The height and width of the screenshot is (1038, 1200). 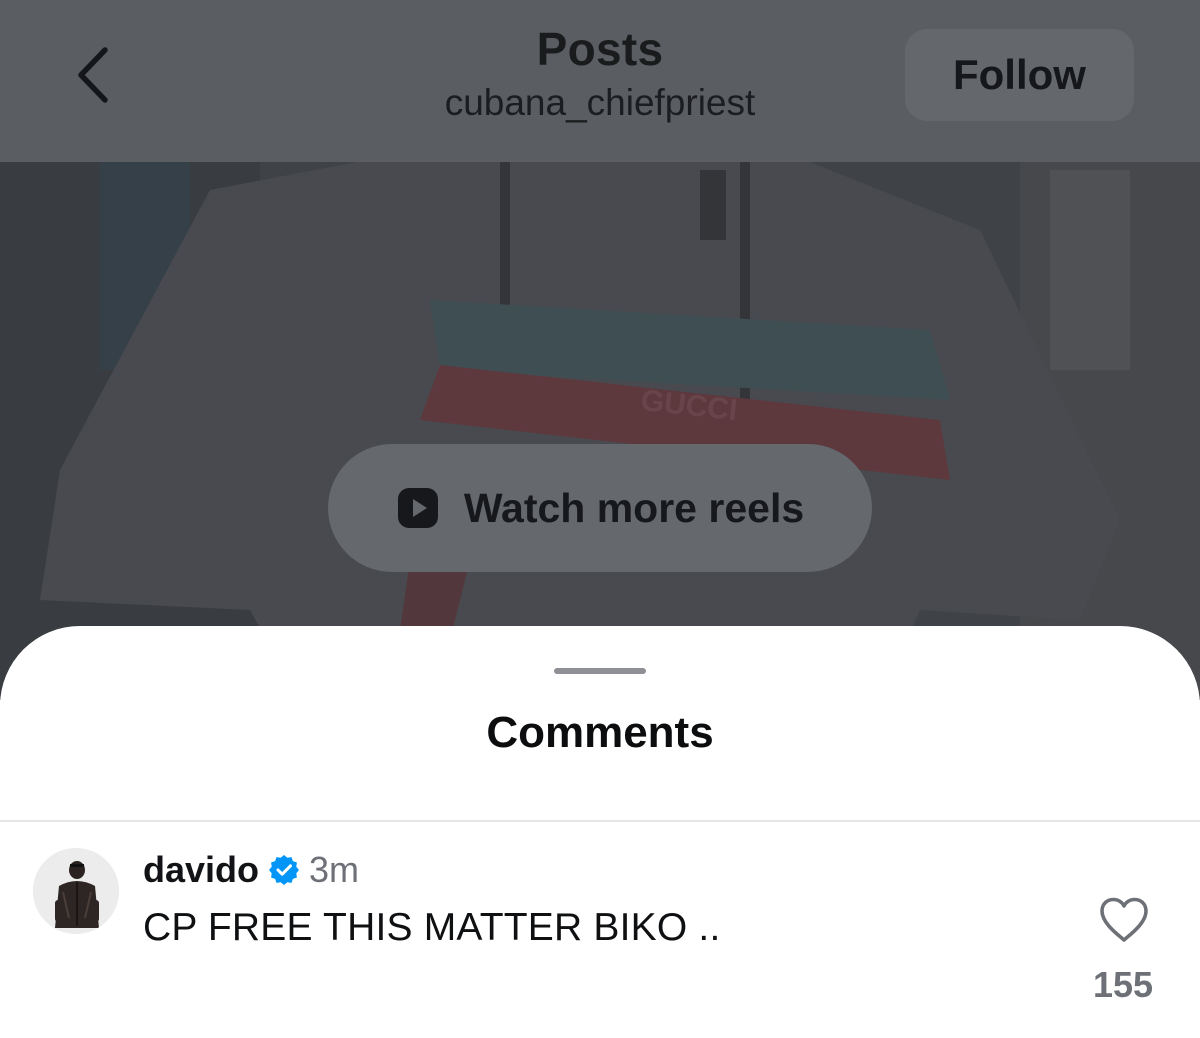 What do you see at coordinates (600, 732) in the screenshot?
I see `comments-title: Comments` at bounding box center [600, 732].